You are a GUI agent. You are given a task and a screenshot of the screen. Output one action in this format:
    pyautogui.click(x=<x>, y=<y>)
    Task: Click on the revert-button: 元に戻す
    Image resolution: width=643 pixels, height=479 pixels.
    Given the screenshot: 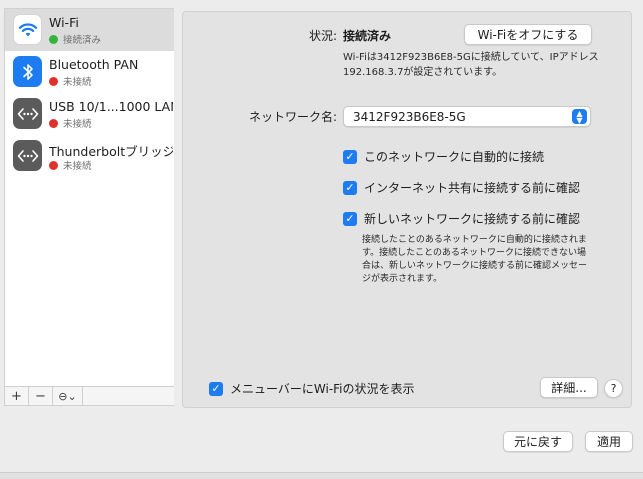 What is the action you would take?
    pyautogui.click(x=538, y=441)
    